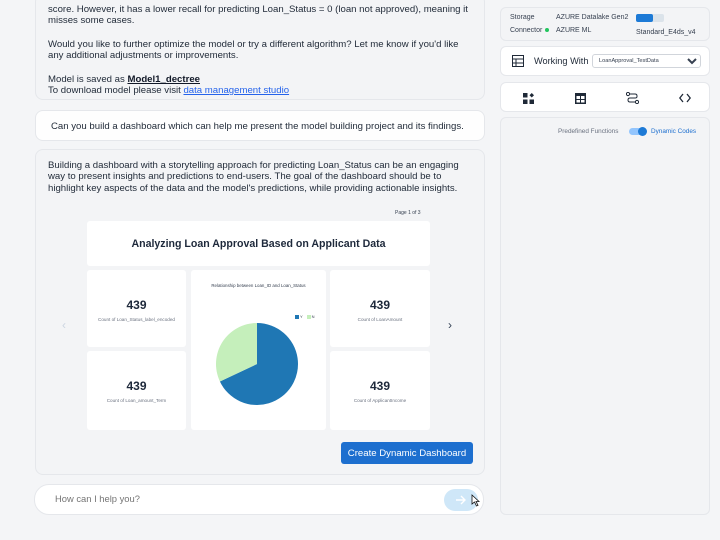 The image size is (720, 540). Describe the element at coordinates (685, 98) in the screenshot. I see `code-icon` at that location.